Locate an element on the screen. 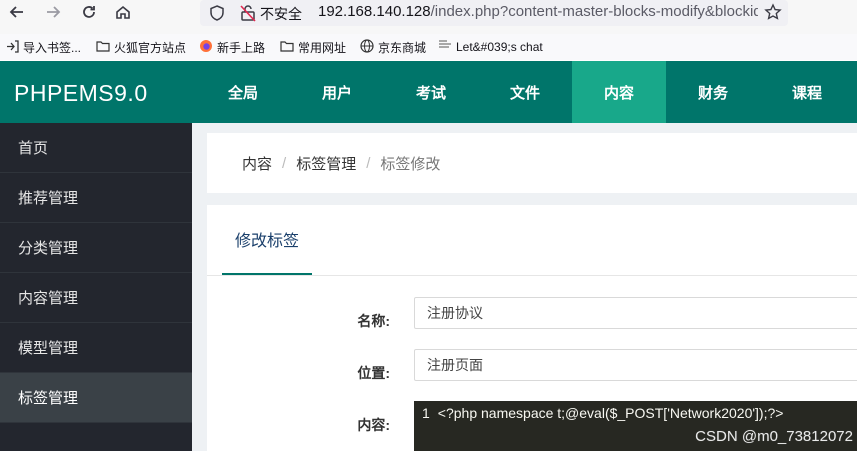 The image size is (857, 451). position-field: 注册页面 is located at coordinates (635, 365).